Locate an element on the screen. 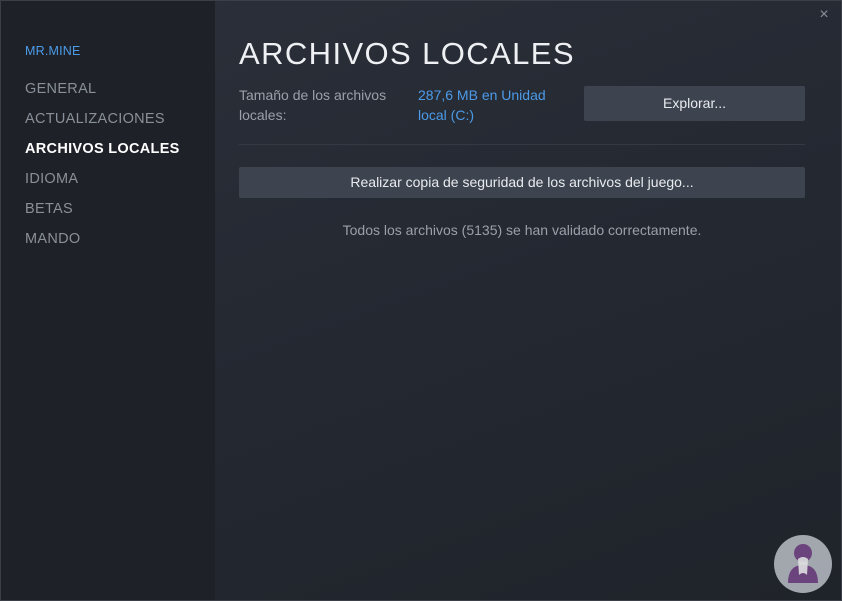  sidebar-item-betas: BETAS is located at coordinates (102, 215).